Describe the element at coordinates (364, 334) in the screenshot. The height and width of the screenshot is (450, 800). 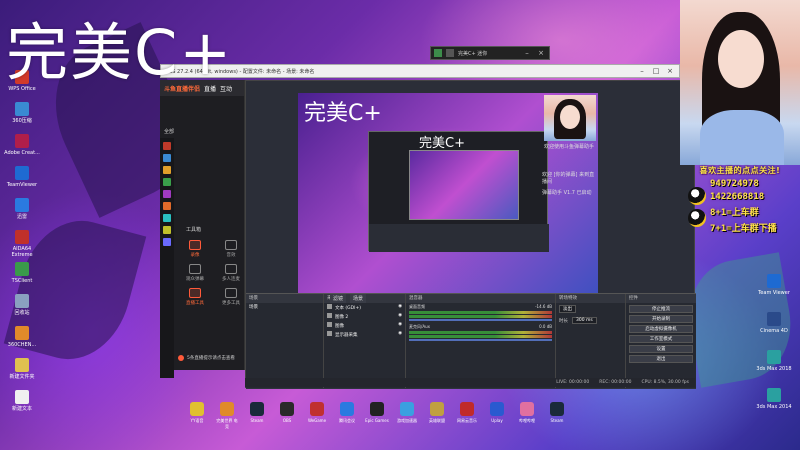
I see `source-item: 显示器采集 ◉` at that location.